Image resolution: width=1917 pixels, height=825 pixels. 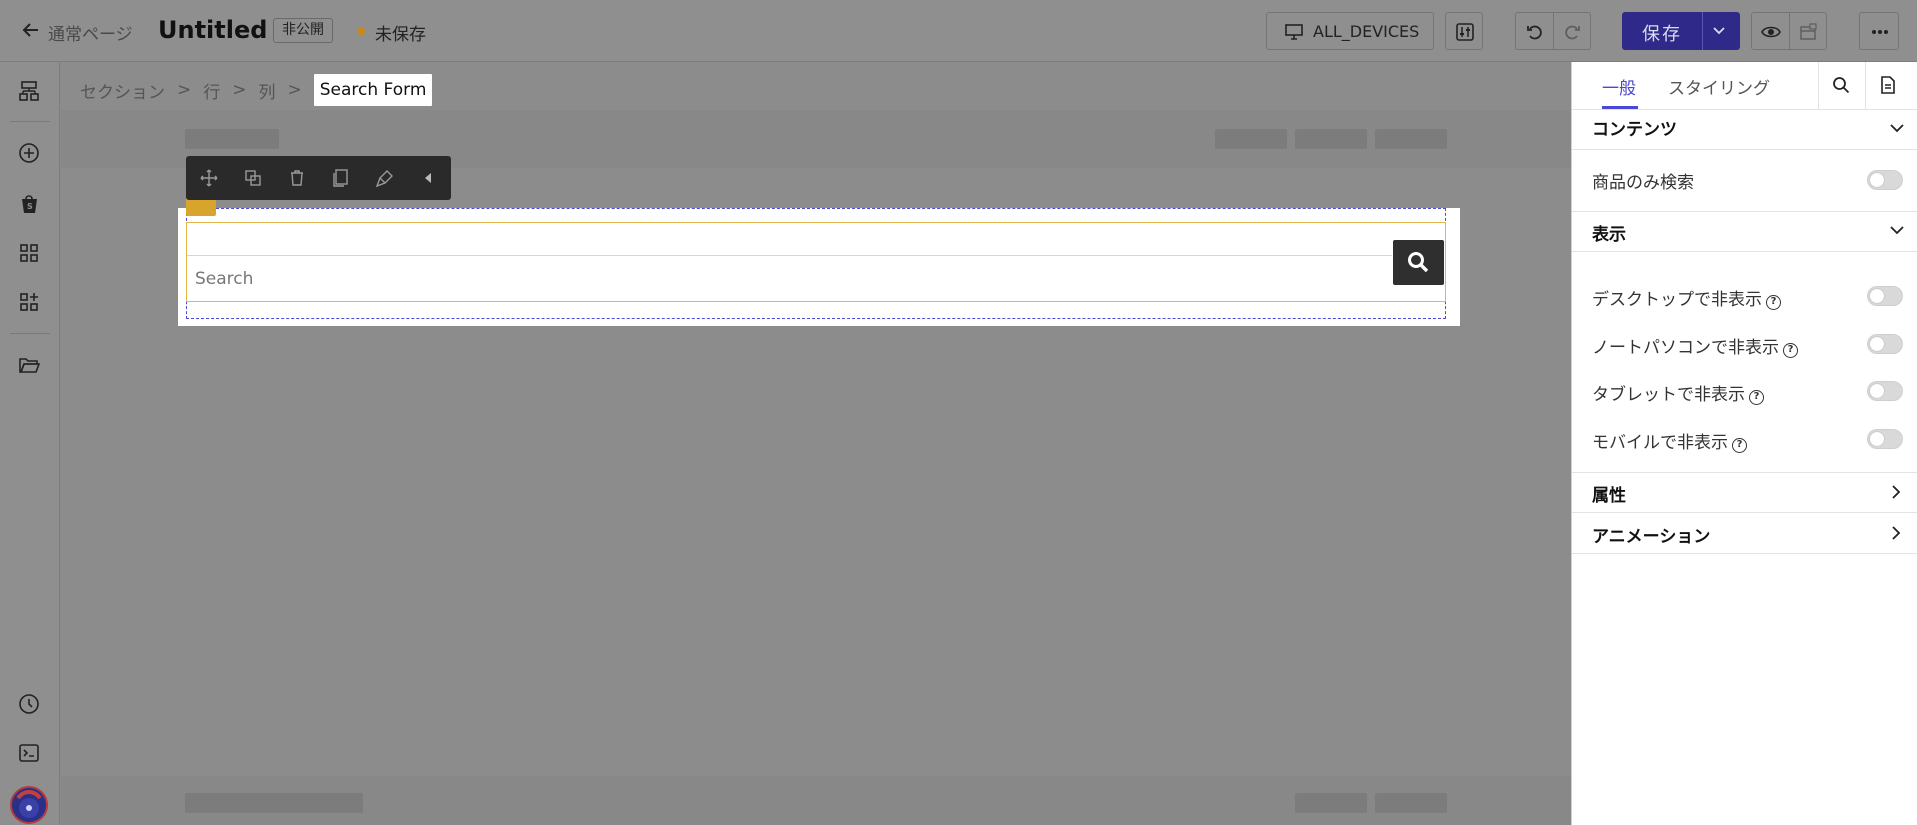 I want to click on undo-redo-group, so click(x=1553, y=31).